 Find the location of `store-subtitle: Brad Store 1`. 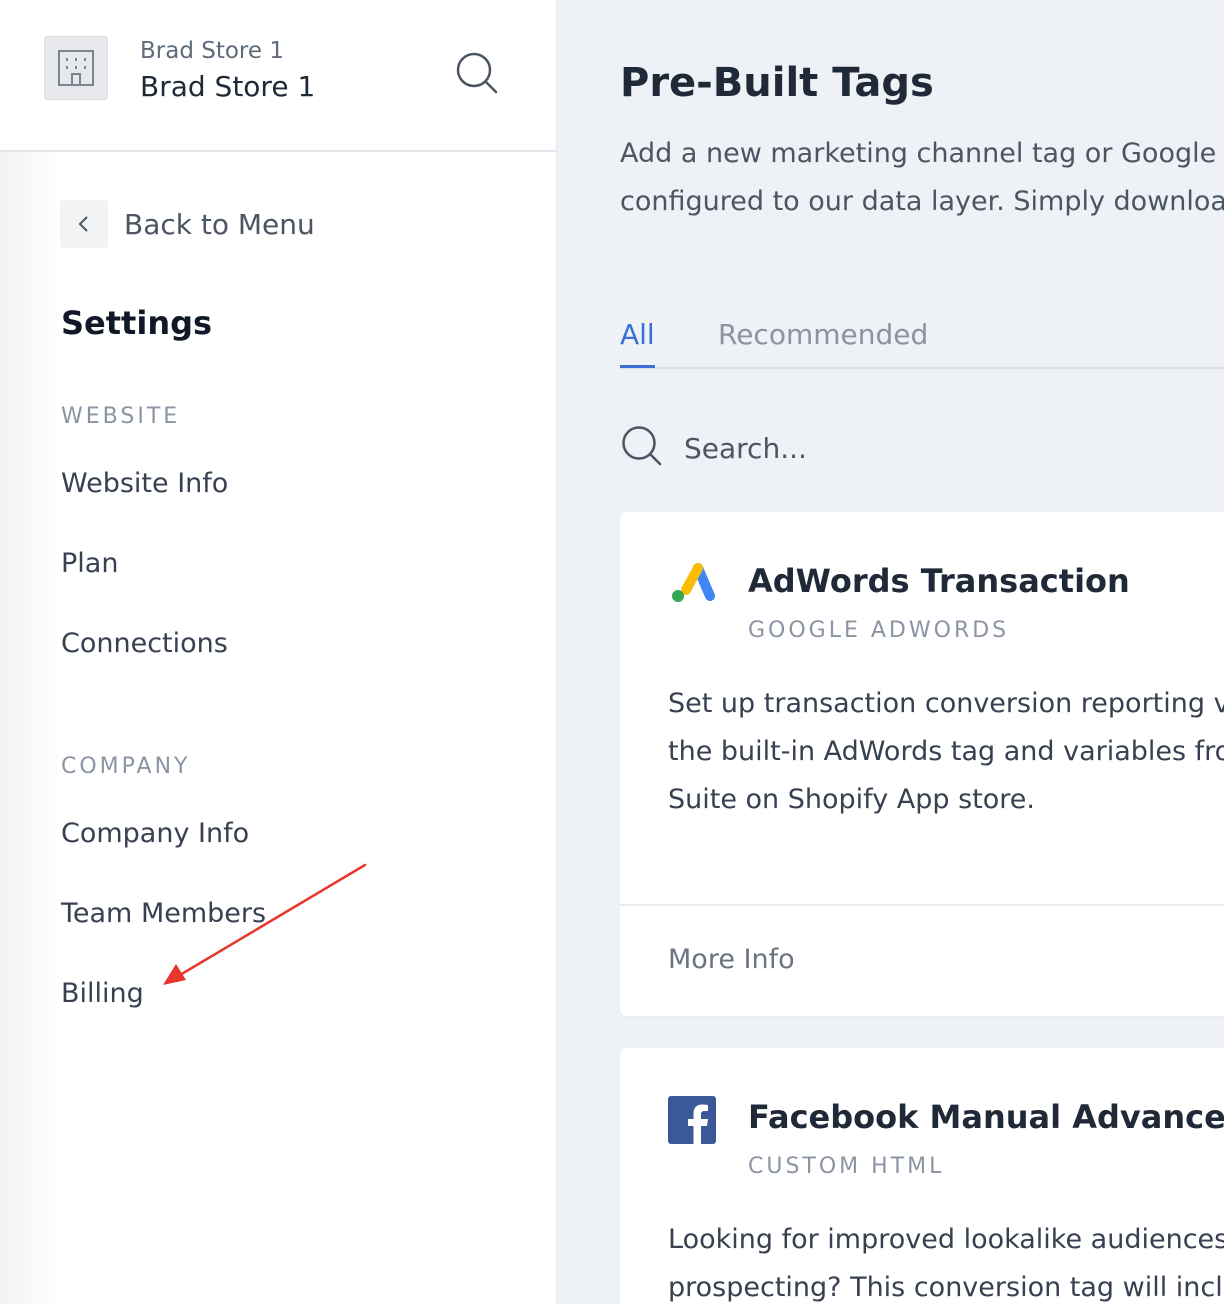

store-subtitle: Brad Store 1 is located at coordinates (212, 51).